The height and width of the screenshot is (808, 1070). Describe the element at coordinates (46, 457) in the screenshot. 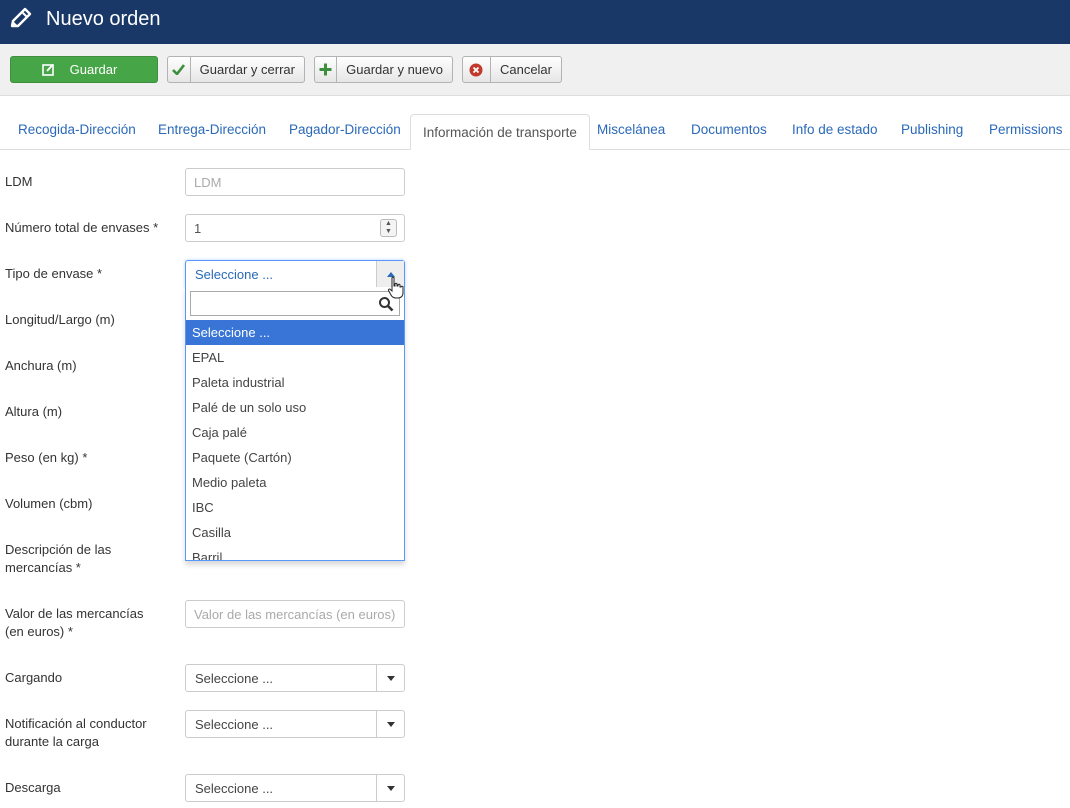

I see `weight-label: Peso (en kg) *` at that location.